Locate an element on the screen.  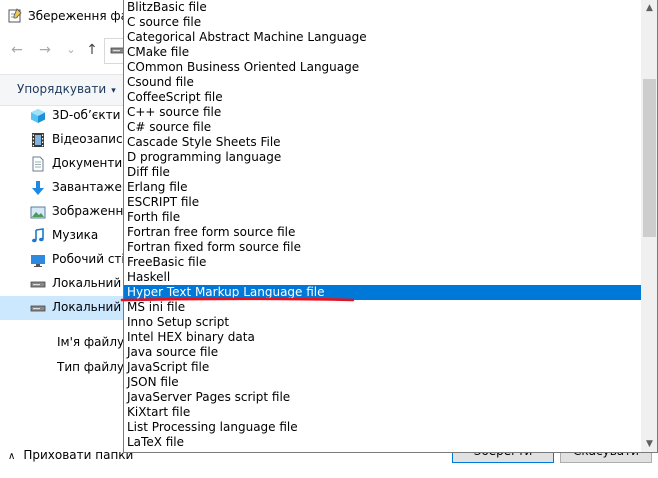
filetype-option: D programming language is located at coordinates (382, 157).